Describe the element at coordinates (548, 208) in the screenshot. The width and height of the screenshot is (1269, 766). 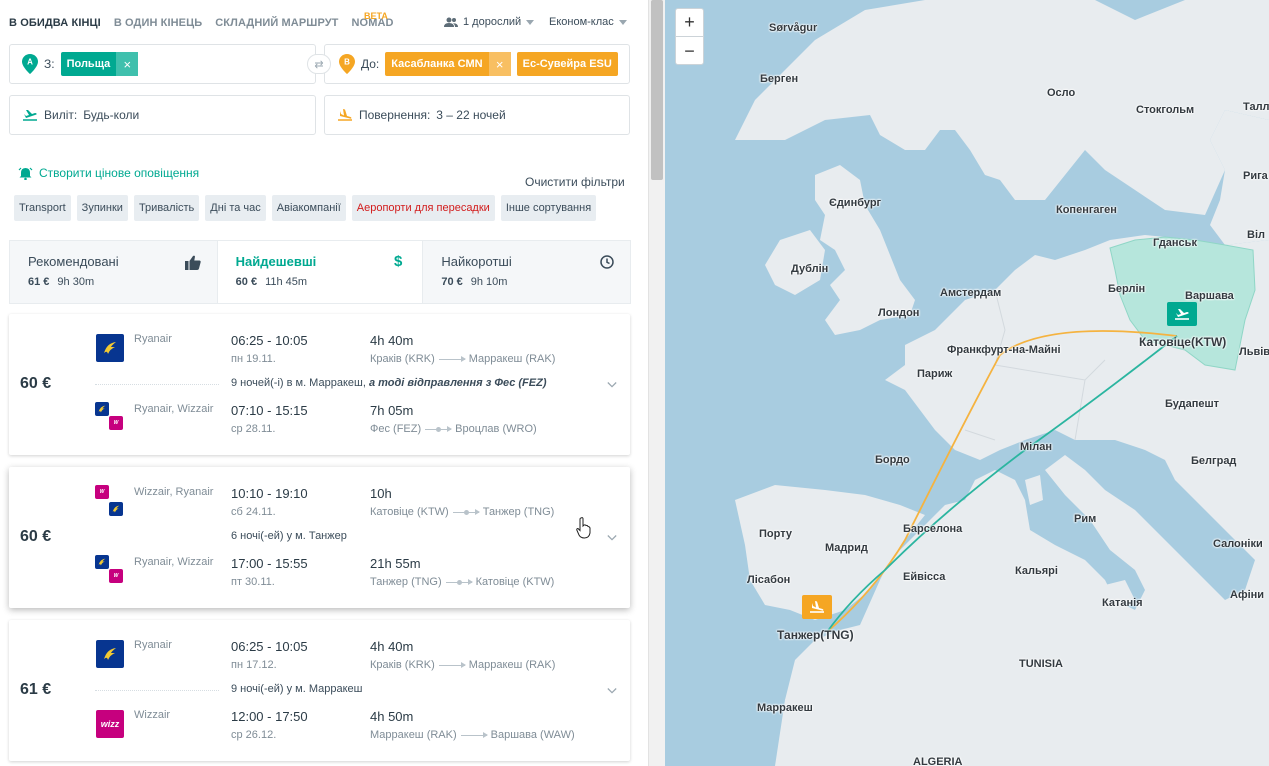
I see `filter-other-sort: Інше сортування` at that location.